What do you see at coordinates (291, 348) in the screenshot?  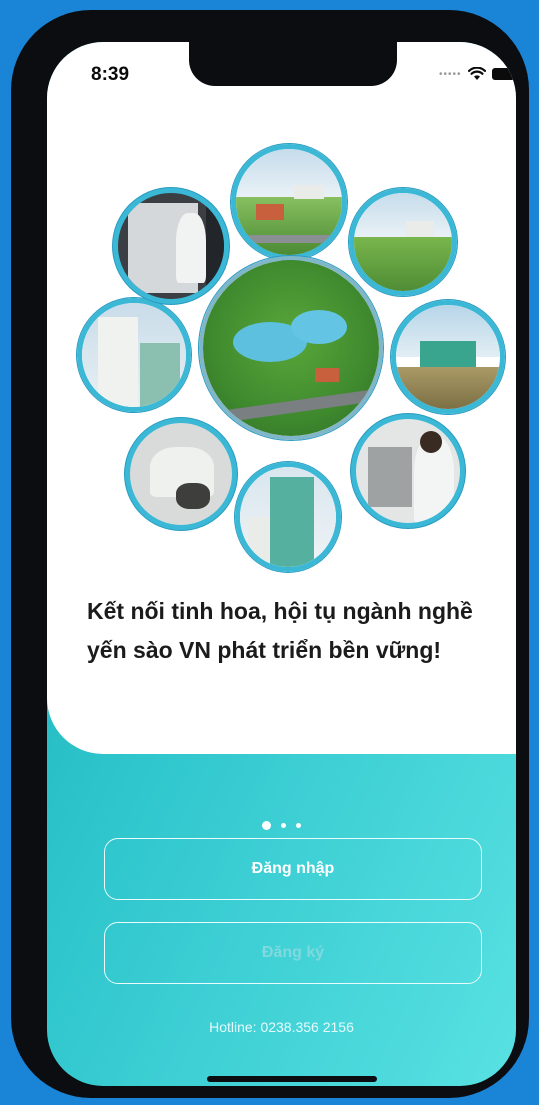 I see `photo-center-pond-park` at bounding box center [291, 348].